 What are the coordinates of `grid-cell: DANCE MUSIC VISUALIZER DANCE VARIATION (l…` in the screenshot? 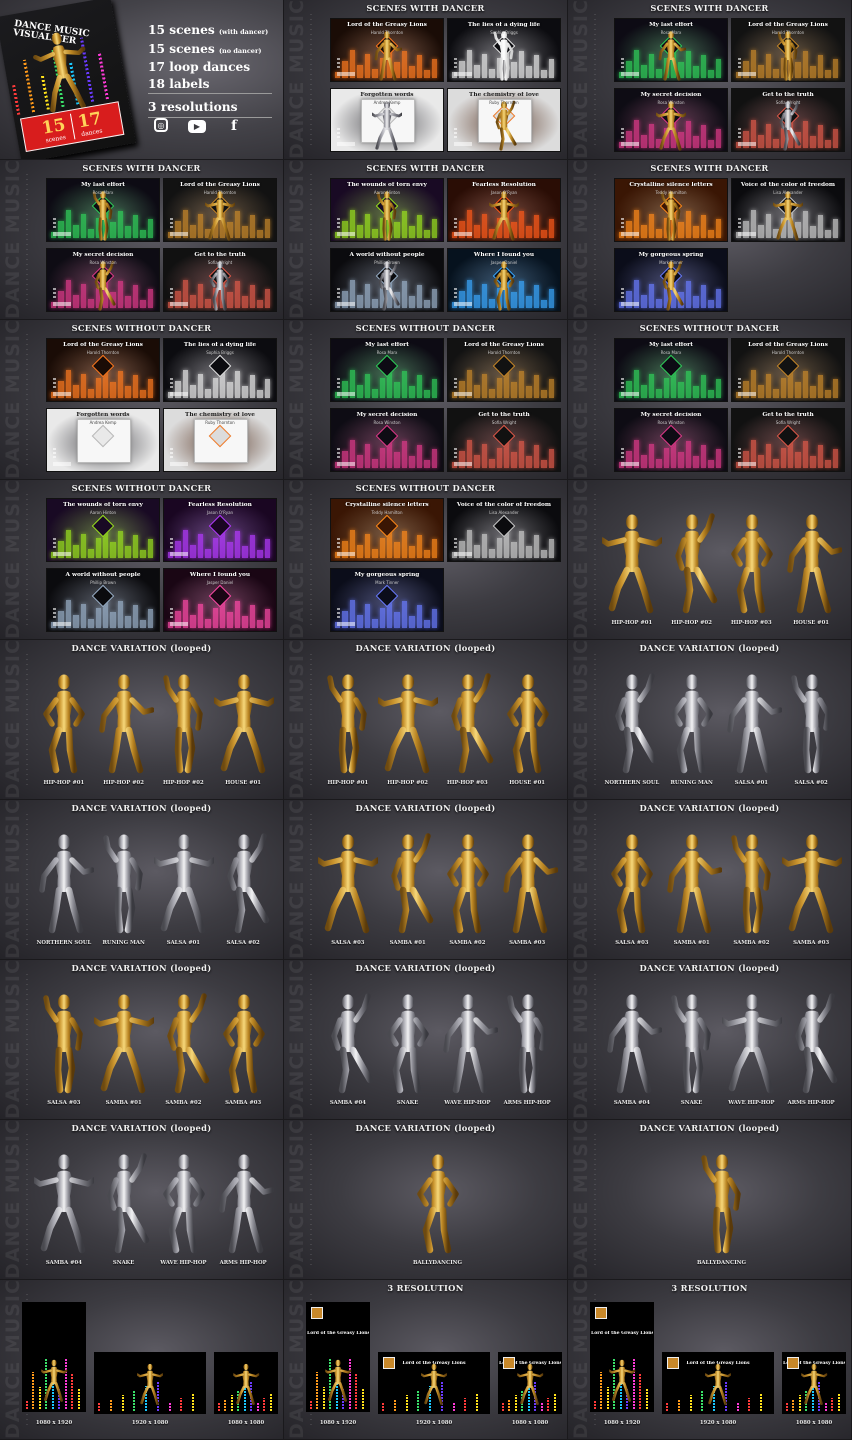 It's located at (142, 1040).